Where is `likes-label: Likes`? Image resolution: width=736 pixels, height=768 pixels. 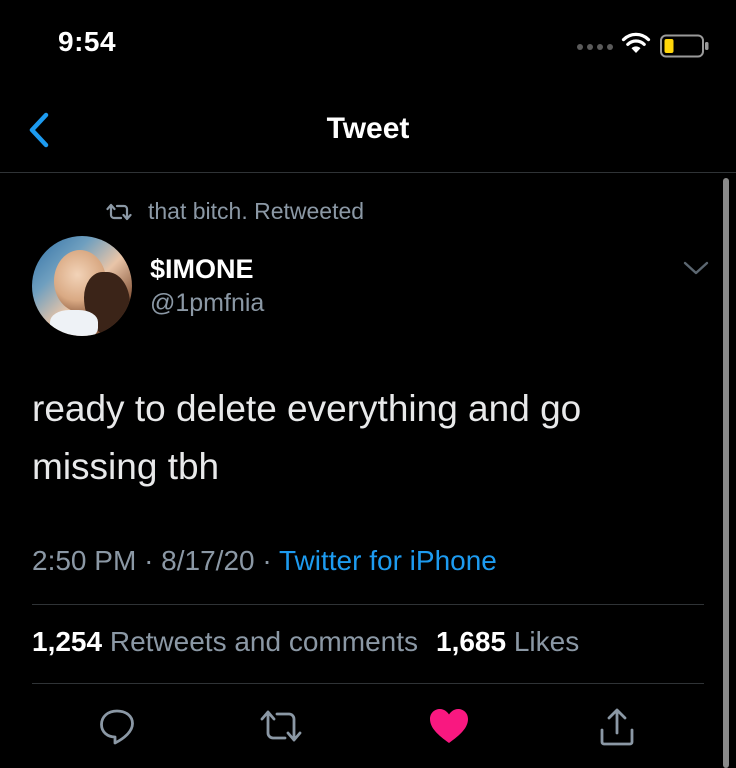 likes-label: Likes is located at coordinates (546, 641).